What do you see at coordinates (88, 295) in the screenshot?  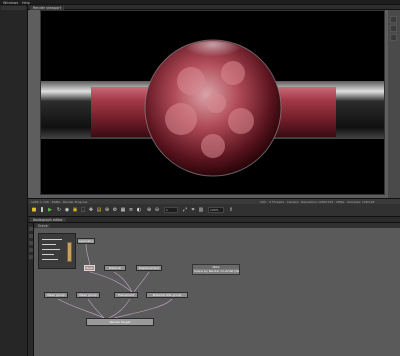 I see `node-mesh-group-2: Mesh group` at bounding box center [88, 295].